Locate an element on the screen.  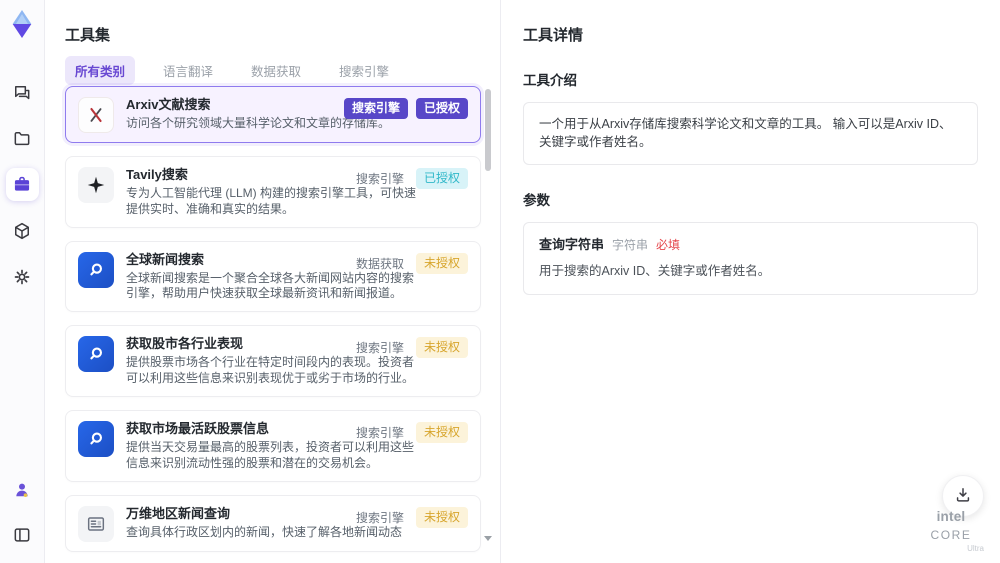
cube-icon is located at coordinates (22, 231).